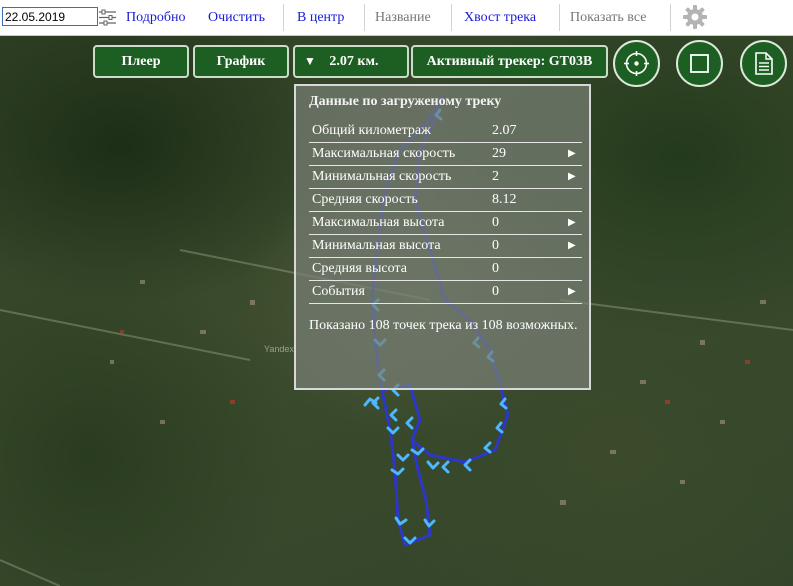  What do you see at coordinates (699, 63) in the screenshot?
I see `square-icon` at bounding box center [699, 63].